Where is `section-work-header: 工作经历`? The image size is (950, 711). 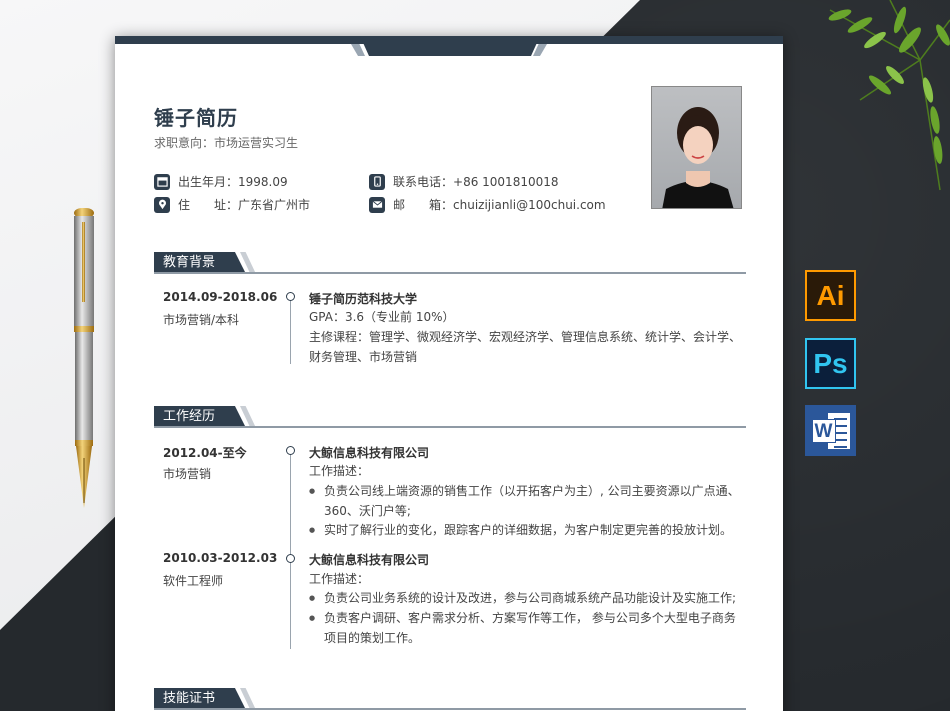 section-work-header: 工作经历 is located at coordinates (450, 417).